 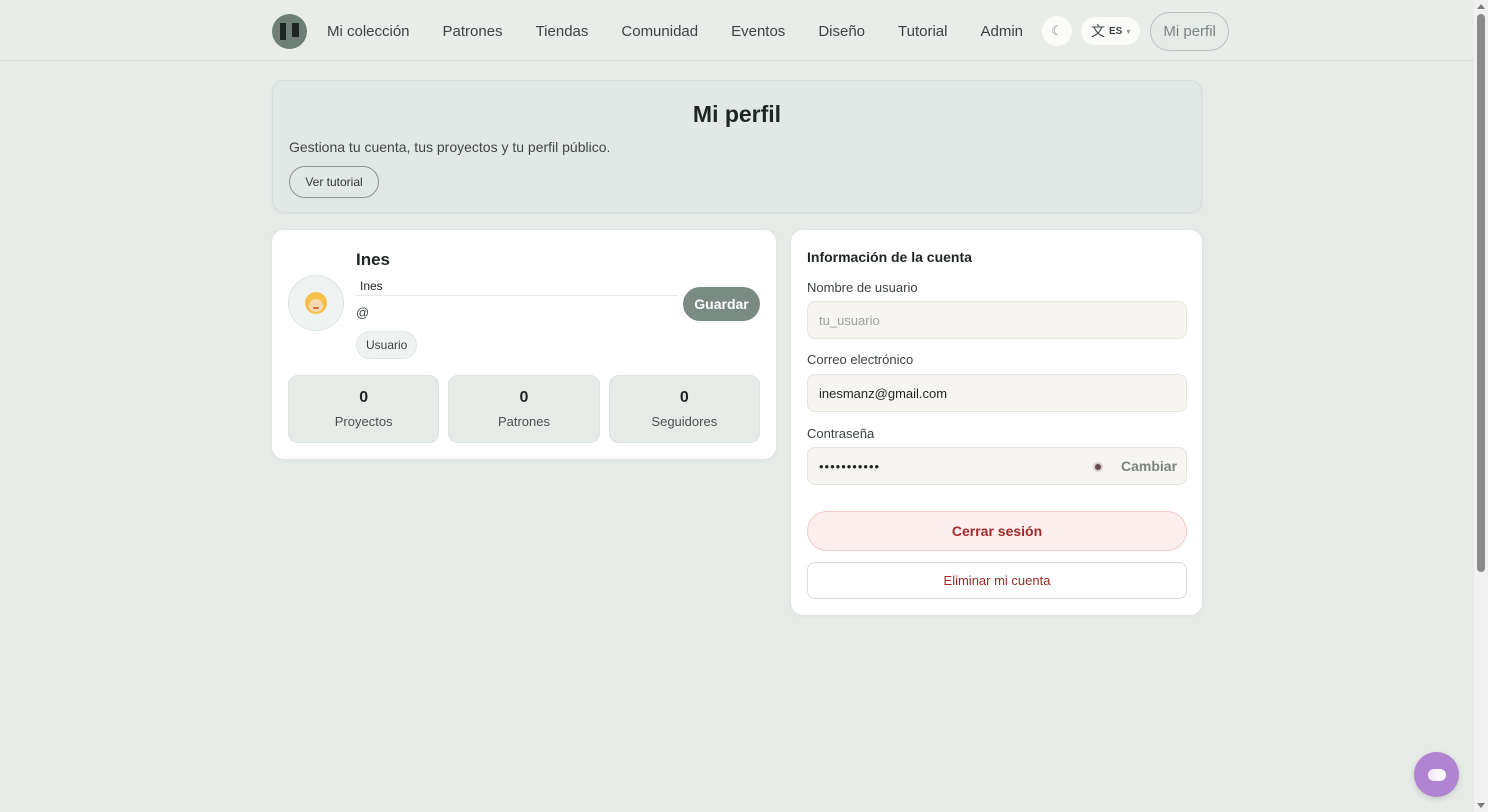 I want to click on page-scrollbar, so click(x=1481, y=406).